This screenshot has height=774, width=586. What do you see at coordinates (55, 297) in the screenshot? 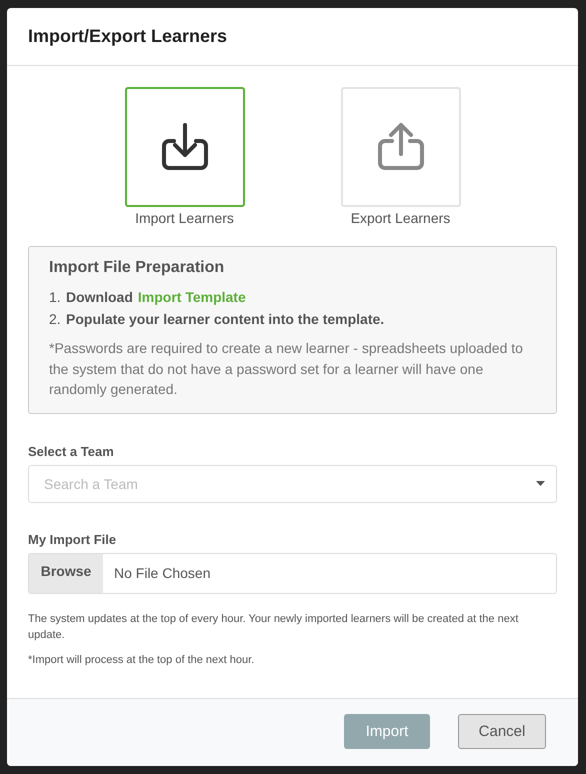
I see `step-number: 1.` at bounding box center [55, 297].